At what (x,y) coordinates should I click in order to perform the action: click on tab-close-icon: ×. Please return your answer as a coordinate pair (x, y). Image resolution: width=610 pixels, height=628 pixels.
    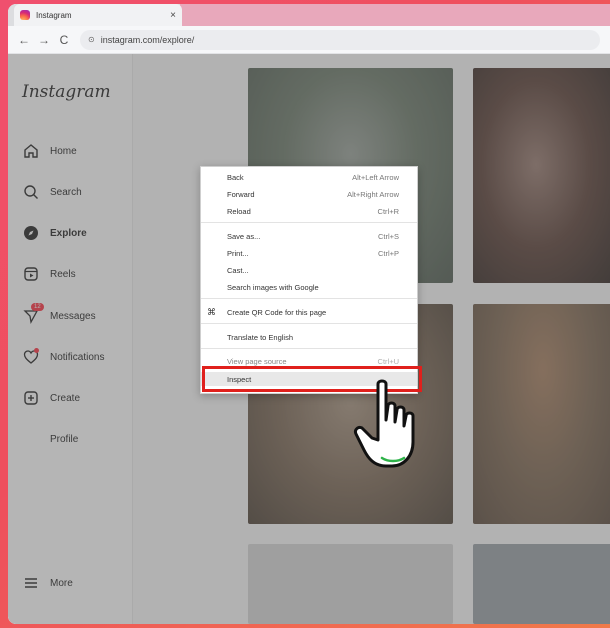
    Looking at the image, I should click on (173, 15).